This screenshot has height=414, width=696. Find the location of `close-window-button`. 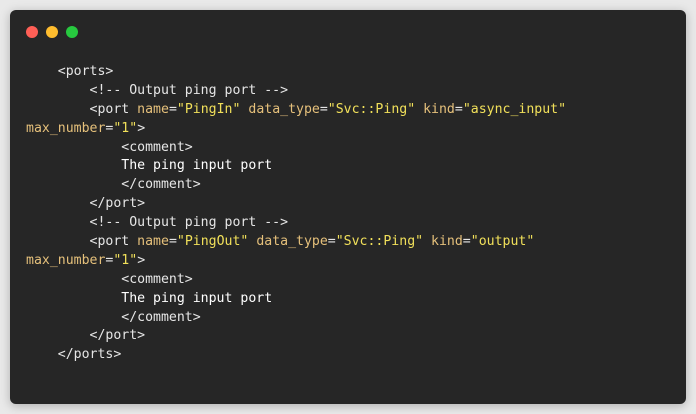

close-window-button is located at coordinates (32, 32).